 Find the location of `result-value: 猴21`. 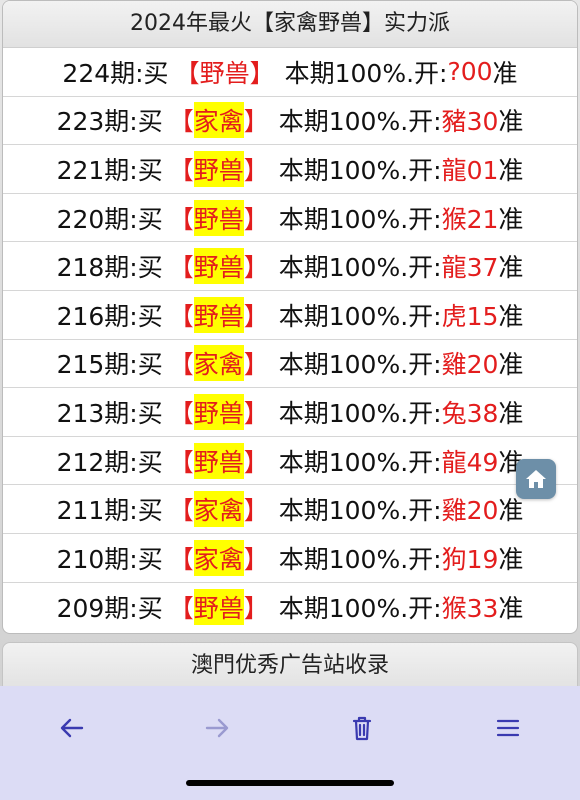

result-value: 猴21 is located at coordinates (470, 219).